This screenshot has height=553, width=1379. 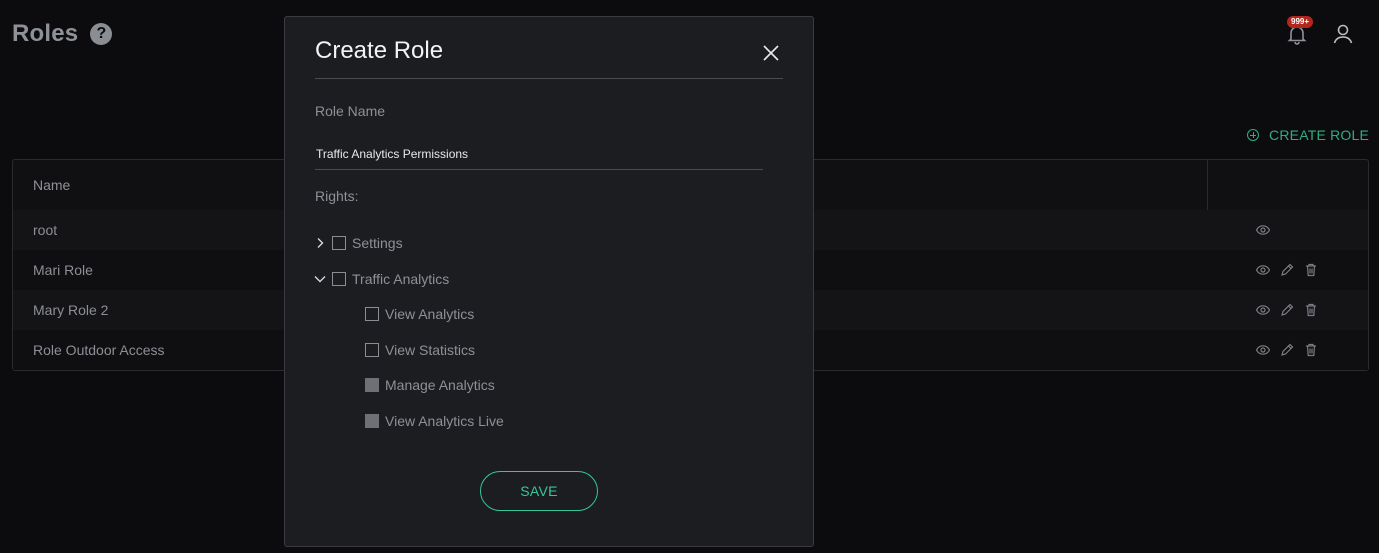 I want to click on rights-subitem-view-analytics: View Analytics, so click(x=419, y=314).